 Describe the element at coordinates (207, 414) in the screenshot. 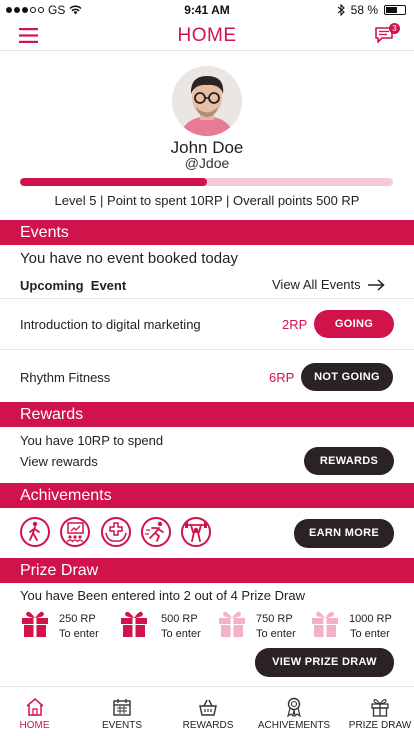

I see `rewards-section-header: Rewards` at that location.